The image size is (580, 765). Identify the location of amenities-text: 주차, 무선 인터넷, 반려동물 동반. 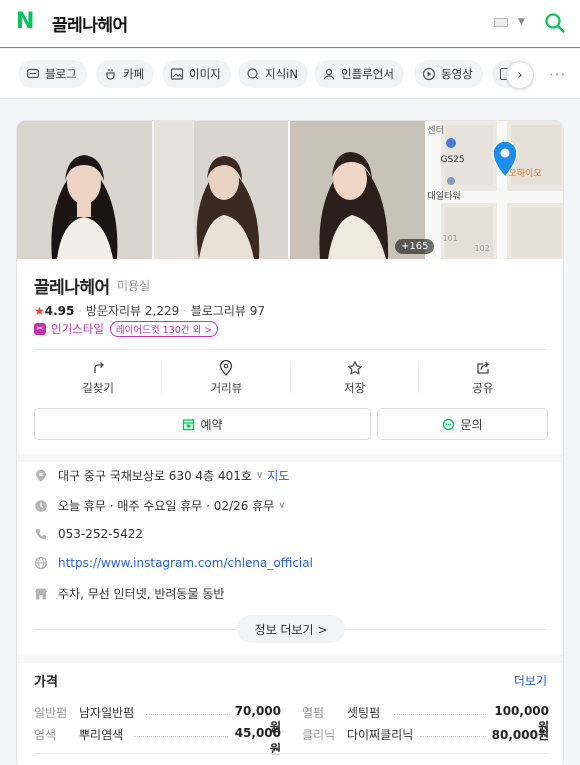
(141, 594).